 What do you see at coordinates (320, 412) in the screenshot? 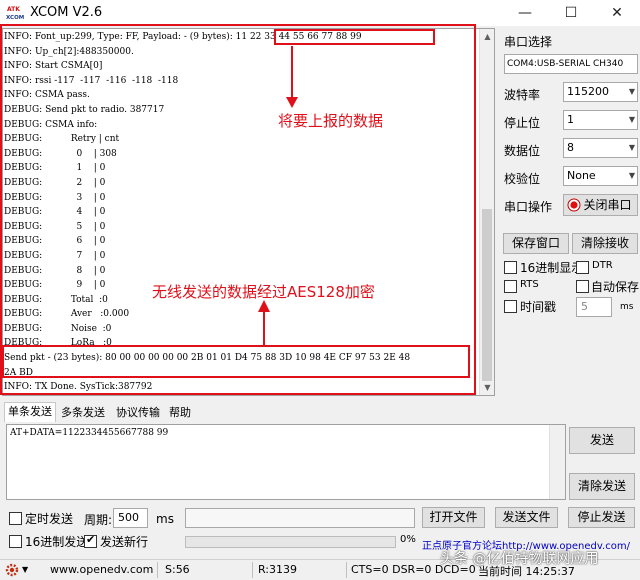
I see `send-tabs: 单条发送 多条发送 协议传输 帮助` at bounding box center [320, 412].